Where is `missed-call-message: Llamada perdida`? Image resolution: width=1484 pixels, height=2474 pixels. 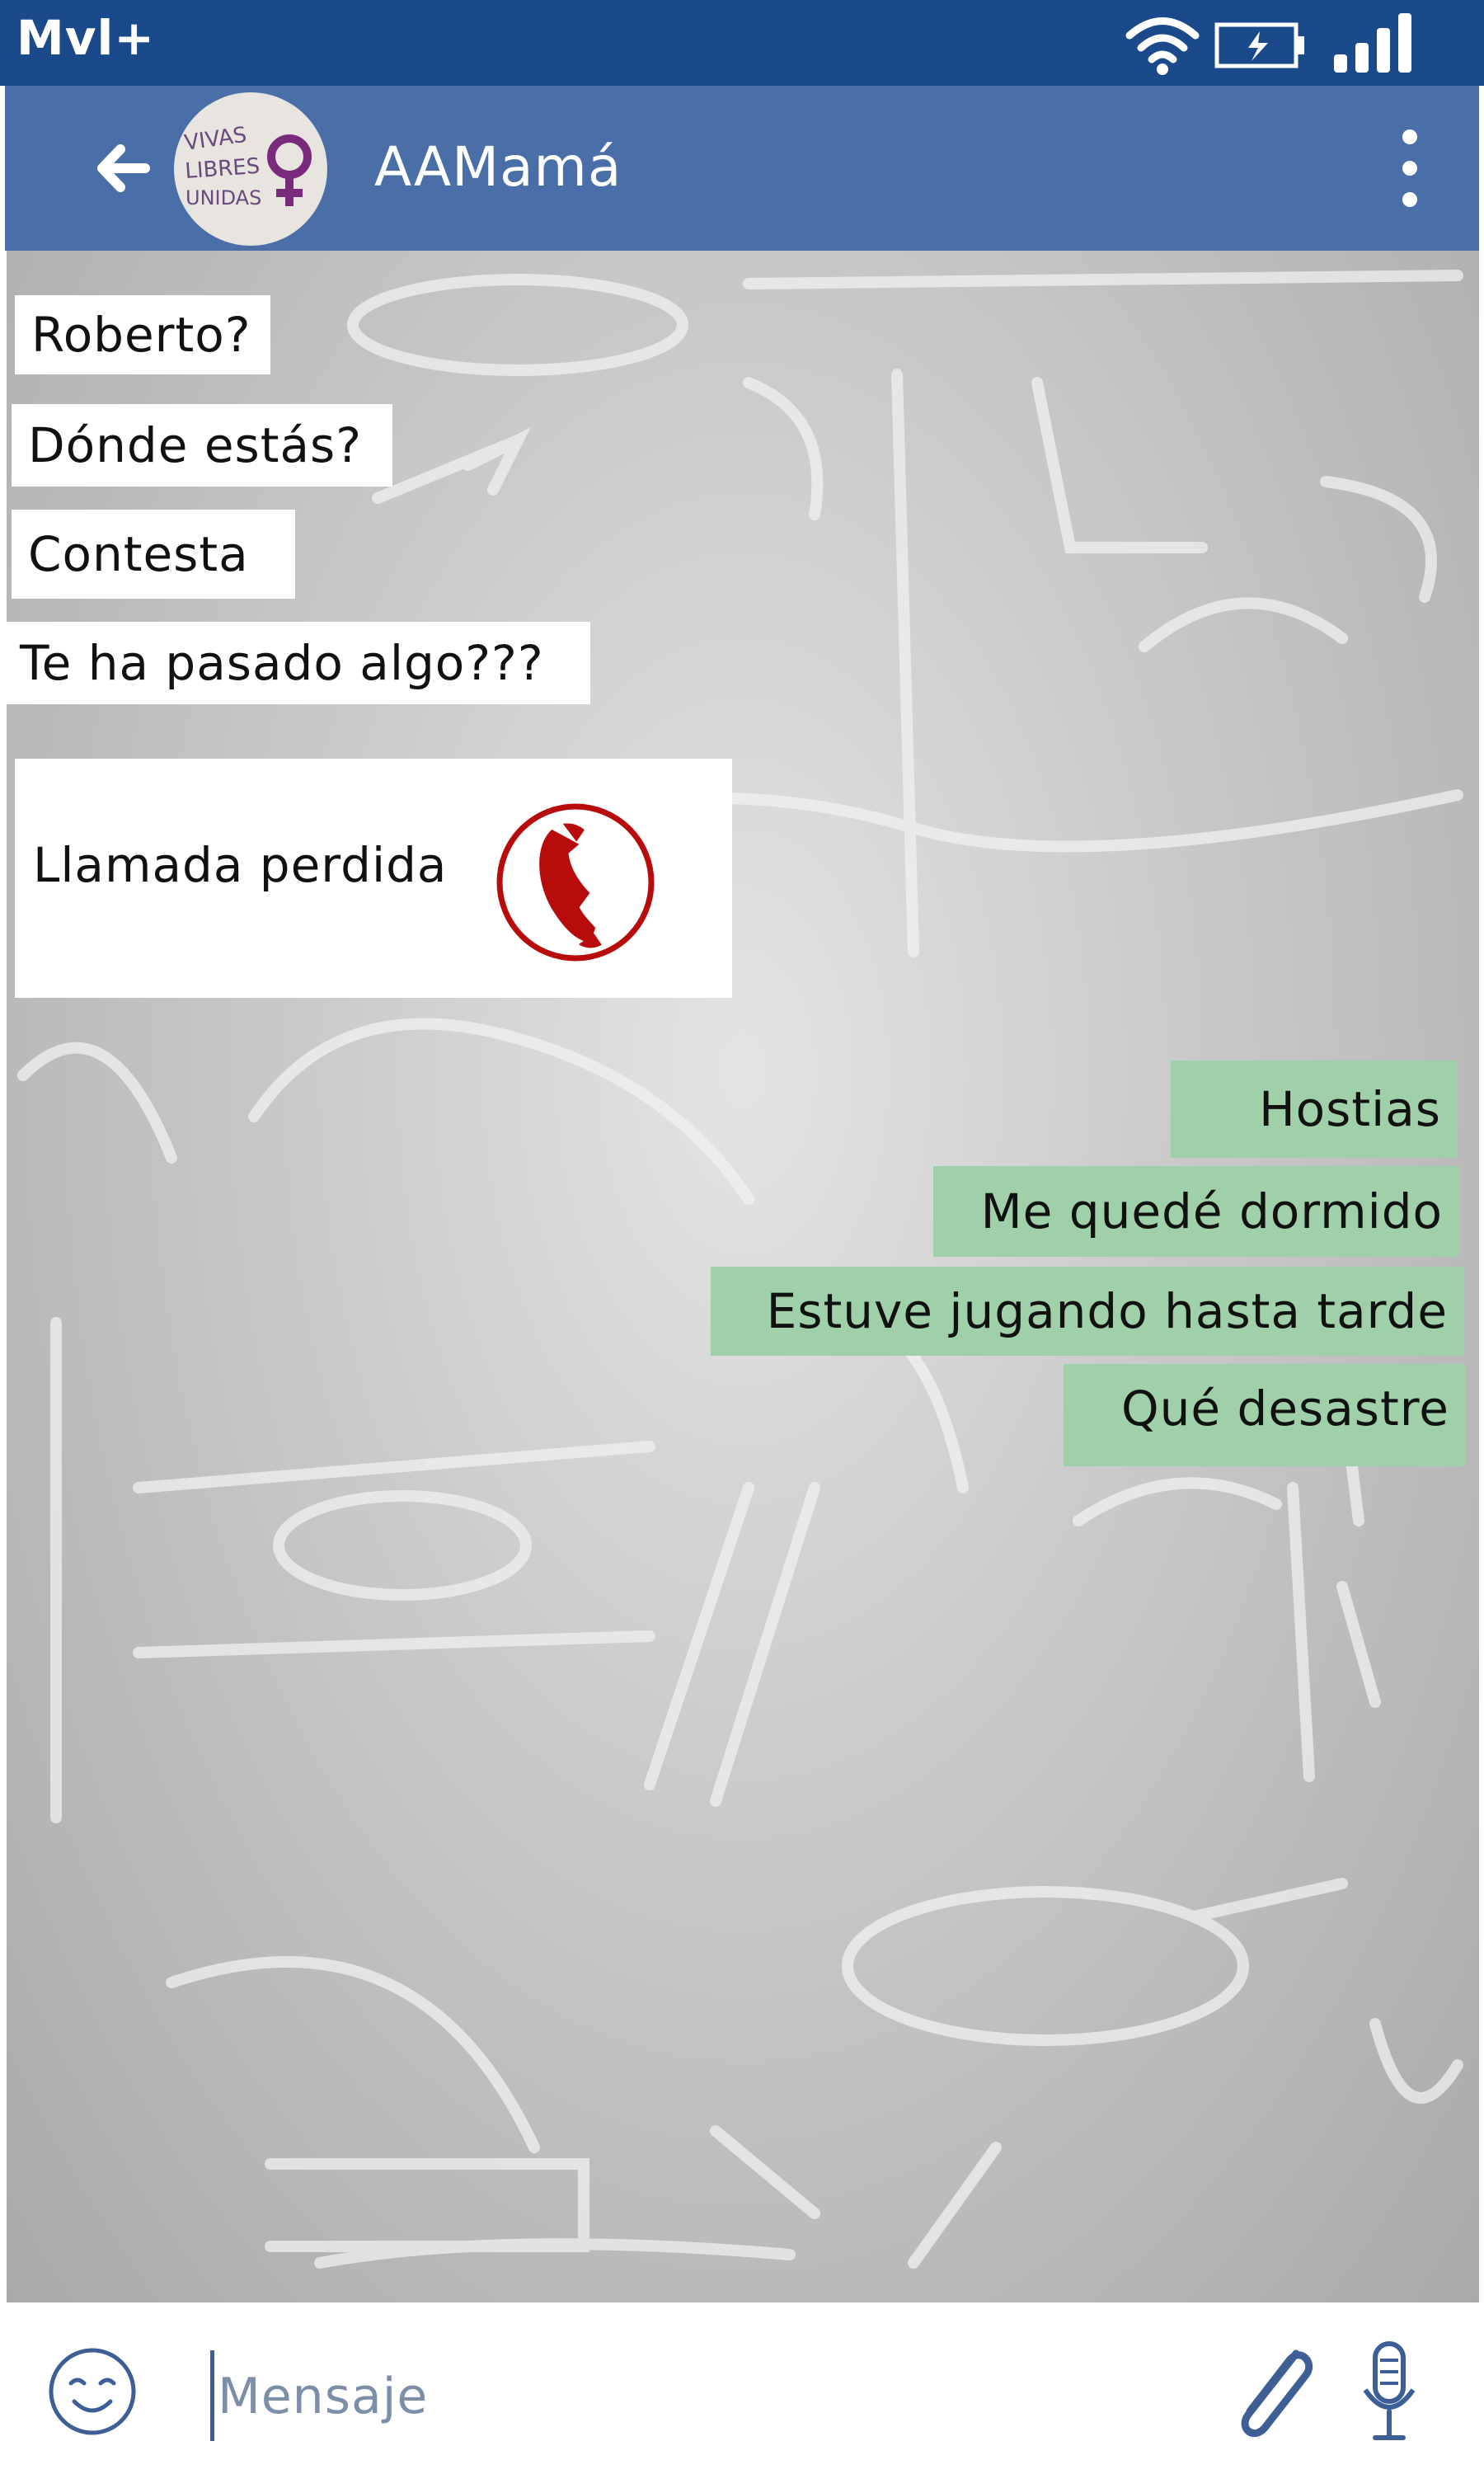 missed-call-message: Llamada perdida is located at coordinates (373, 878).